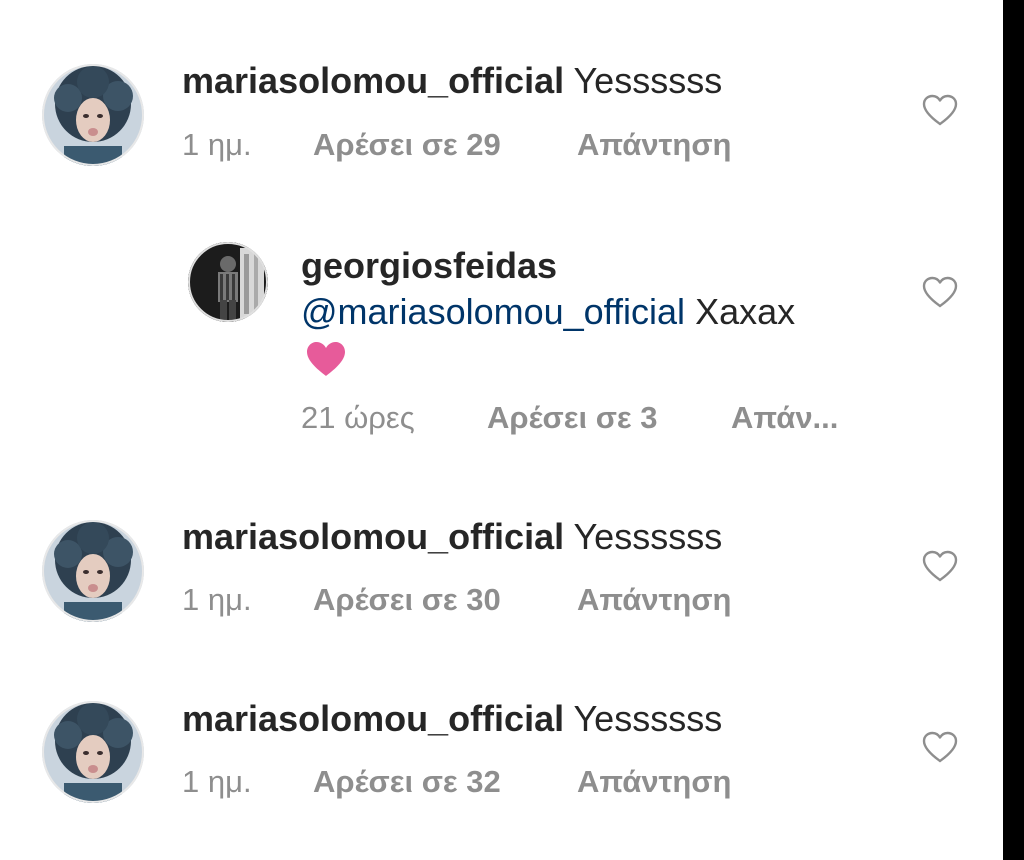 The width and height of the screenshot is (1024, 860). I want to click on comment-text: Xaxax, so click(745, 311).